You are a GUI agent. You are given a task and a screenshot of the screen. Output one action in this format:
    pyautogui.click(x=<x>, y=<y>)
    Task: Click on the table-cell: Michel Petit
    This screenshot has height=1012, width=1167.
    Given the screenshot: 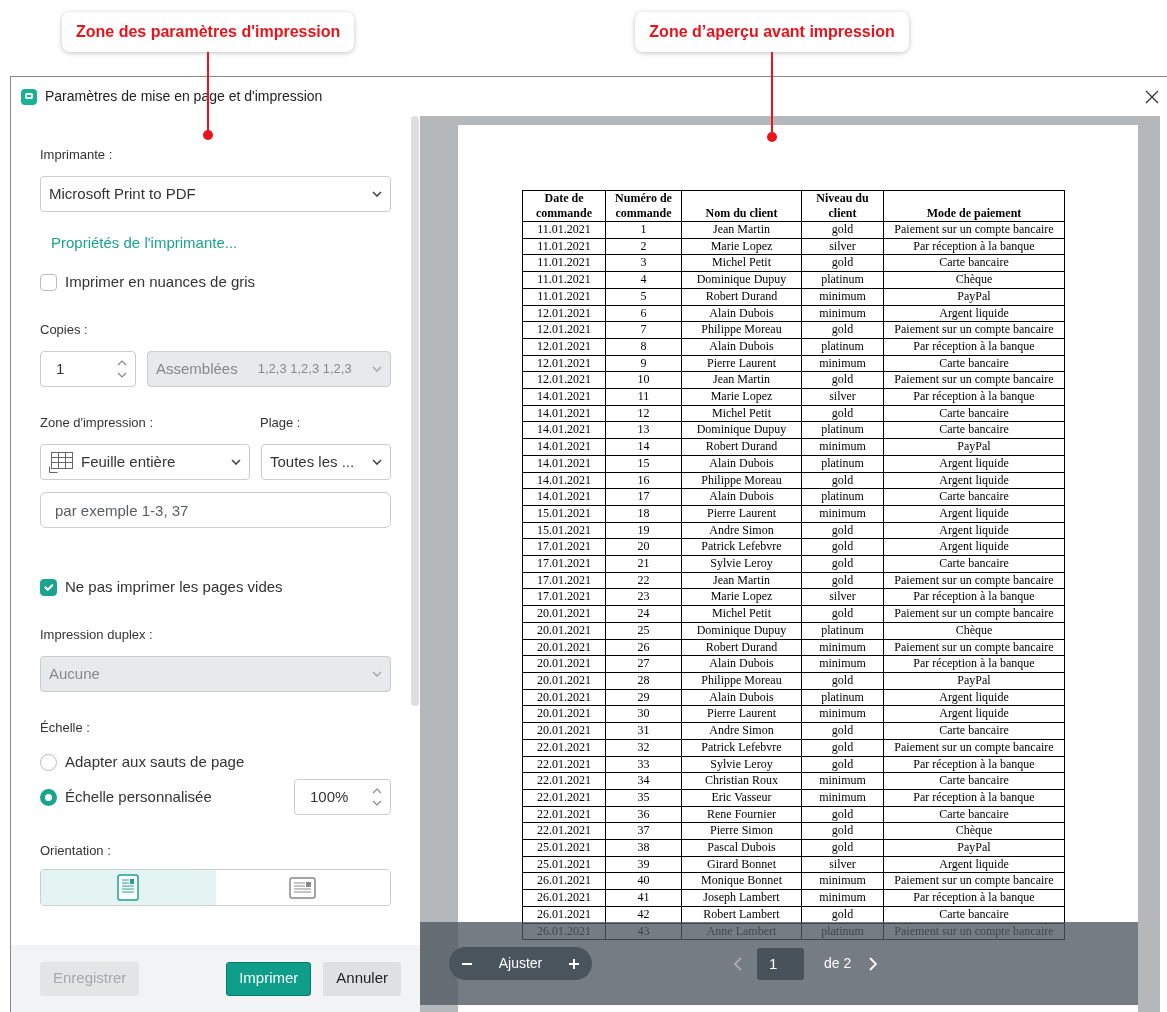 What is the action you would take?
    pyautogui.click(x=741, y=263)
    